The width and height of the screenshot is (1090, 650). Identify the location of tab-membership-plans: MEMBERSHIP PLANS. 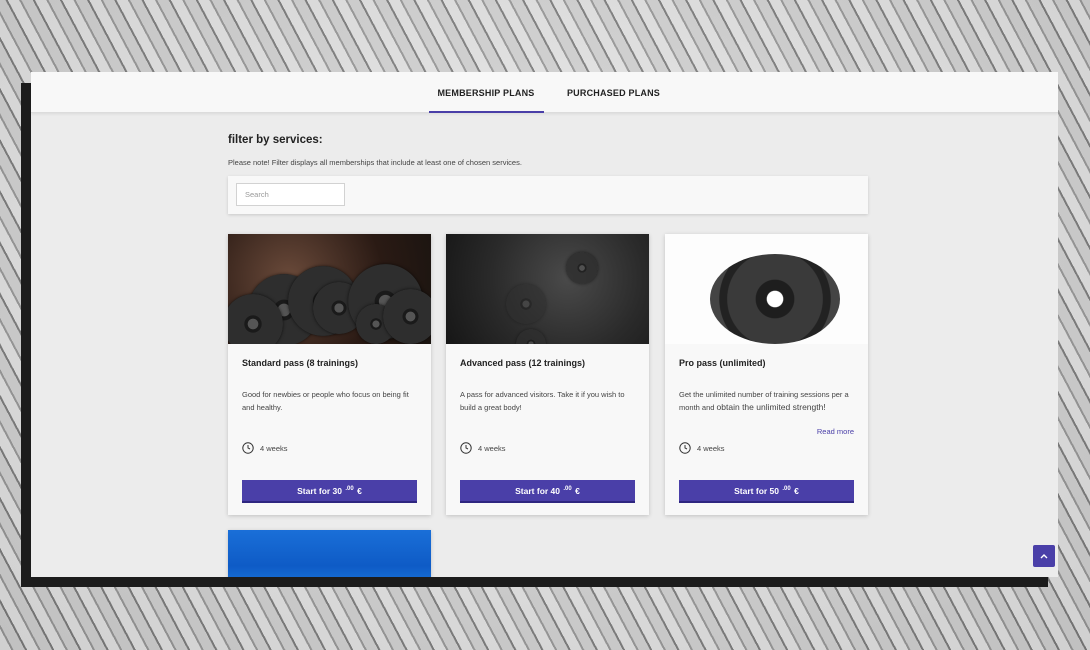
(486, 92).